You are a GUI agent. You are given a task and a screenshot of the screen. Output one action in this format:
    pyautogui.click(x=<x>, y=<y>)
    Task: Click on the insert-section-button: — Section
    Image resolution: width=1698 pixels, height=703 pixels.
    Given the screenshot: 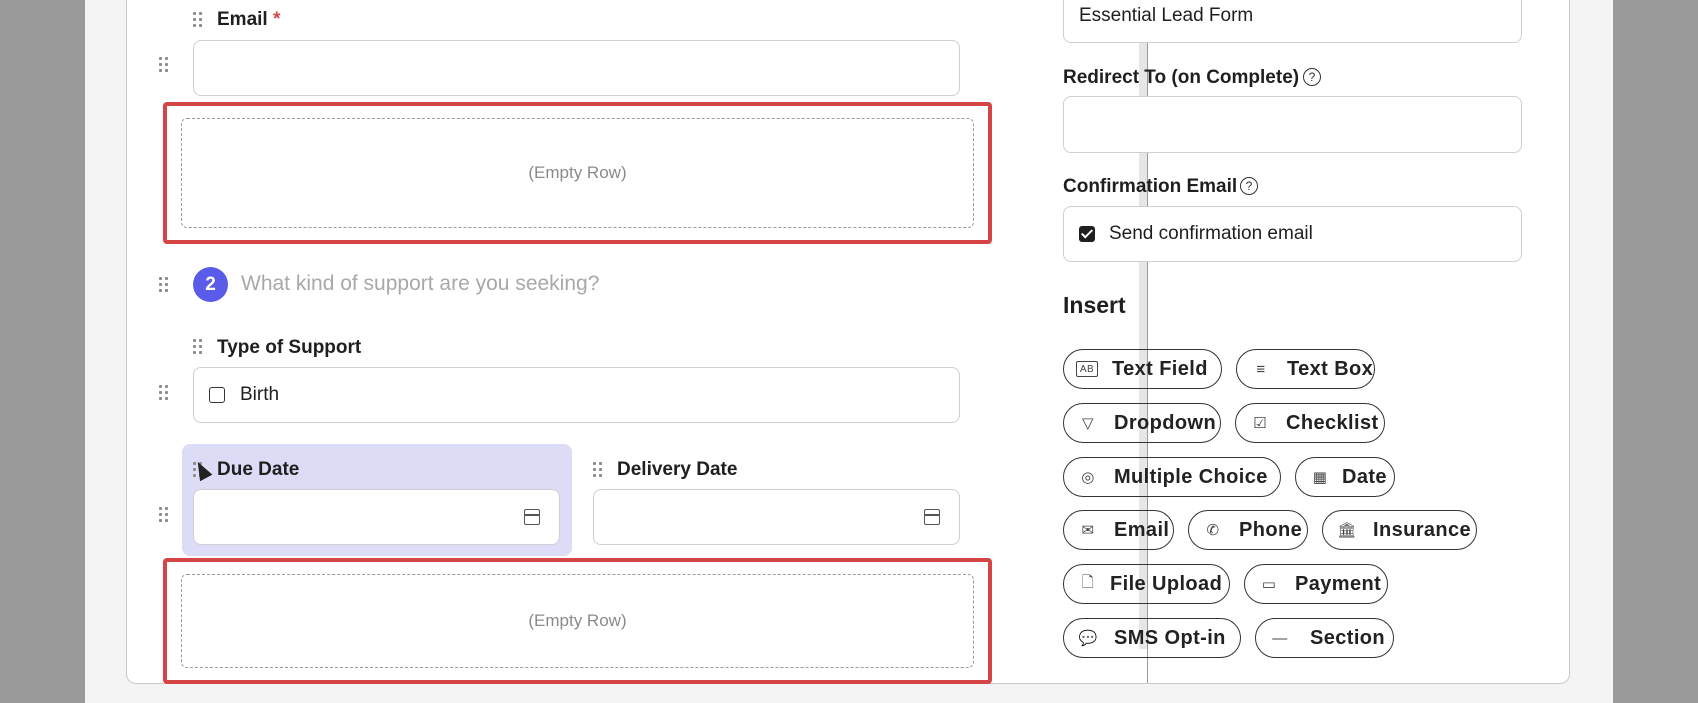 What is the action you would take?
    pyautogui.click(x=1324, y=638)
    